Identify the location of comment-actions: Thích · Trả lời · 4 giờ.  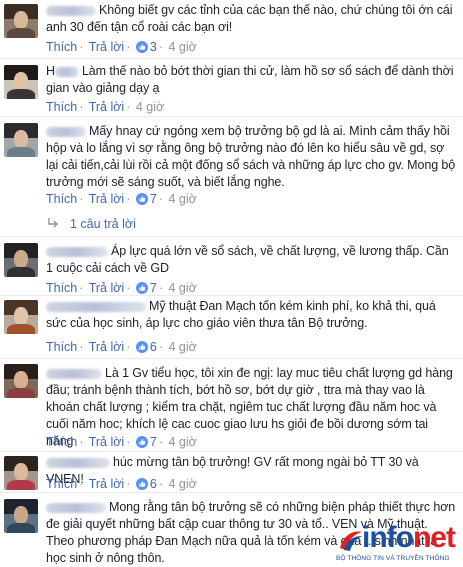
(105, 107).